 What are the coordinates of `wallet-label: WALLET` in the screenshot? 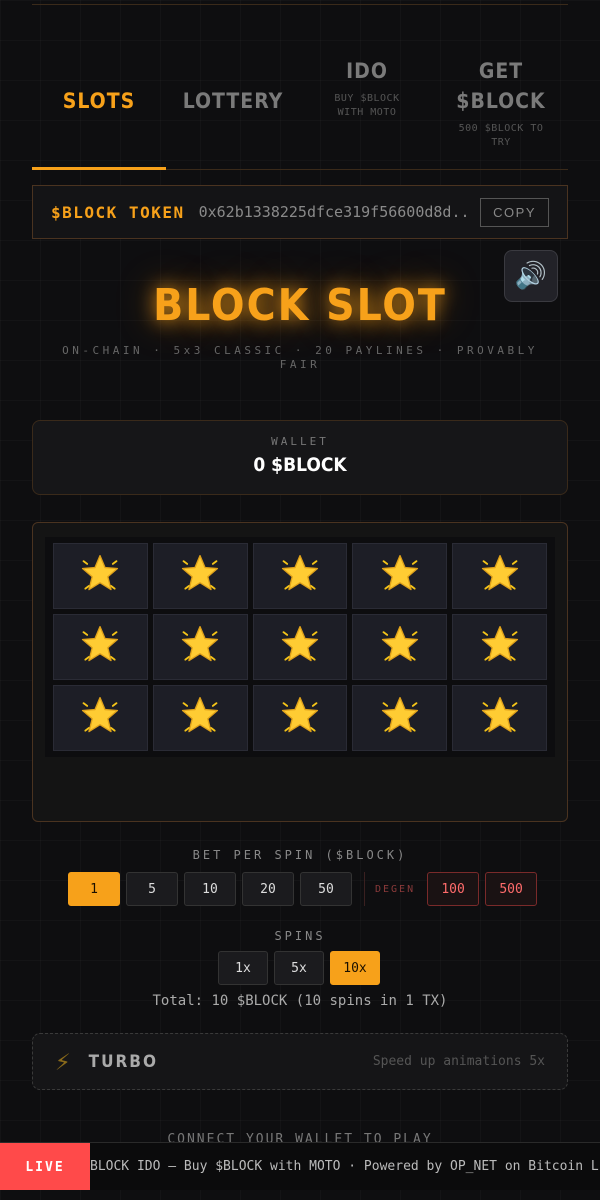 It's located at (300, 441).